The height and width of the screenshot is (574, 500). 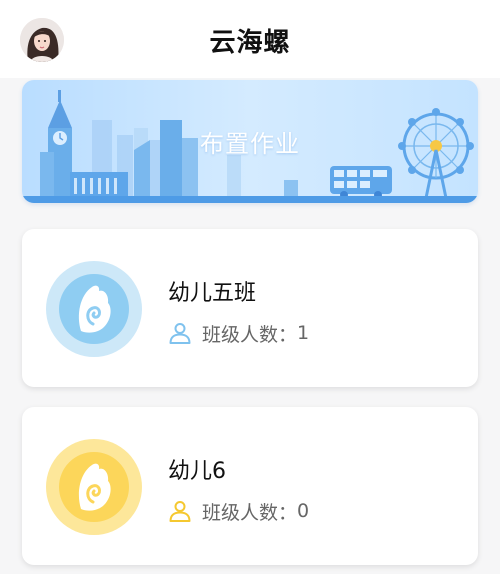 I want to click on member-count-row: 班级人数： 1, so click(x=238, y=333).